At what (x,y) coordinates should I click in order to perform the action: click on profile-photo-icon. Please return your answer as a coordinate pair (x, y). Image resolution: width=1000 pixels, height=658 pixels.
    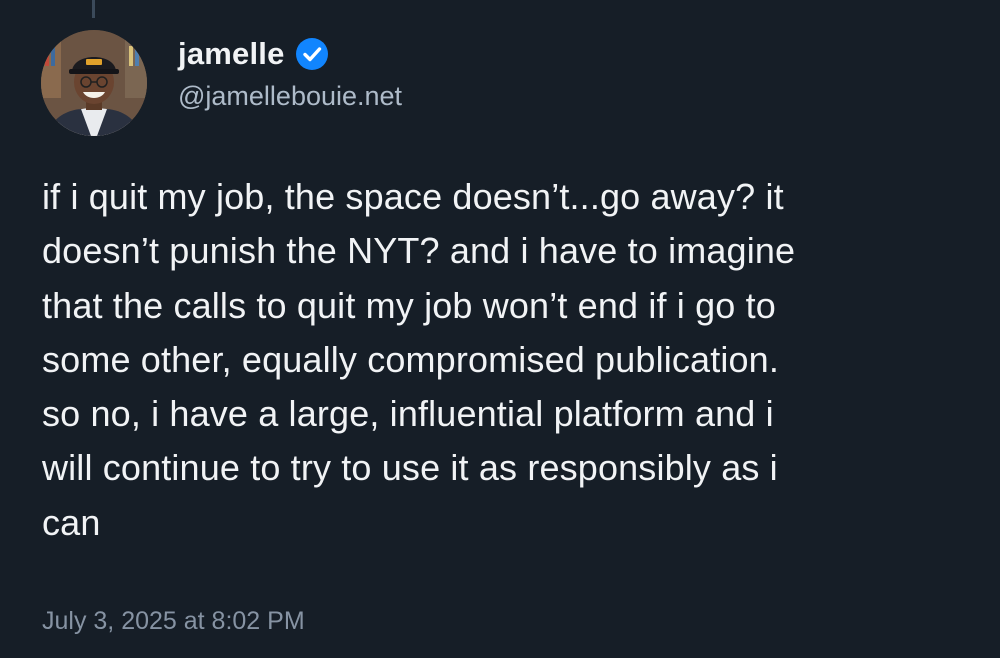
    Looking at the image, I should click on (94, 83).